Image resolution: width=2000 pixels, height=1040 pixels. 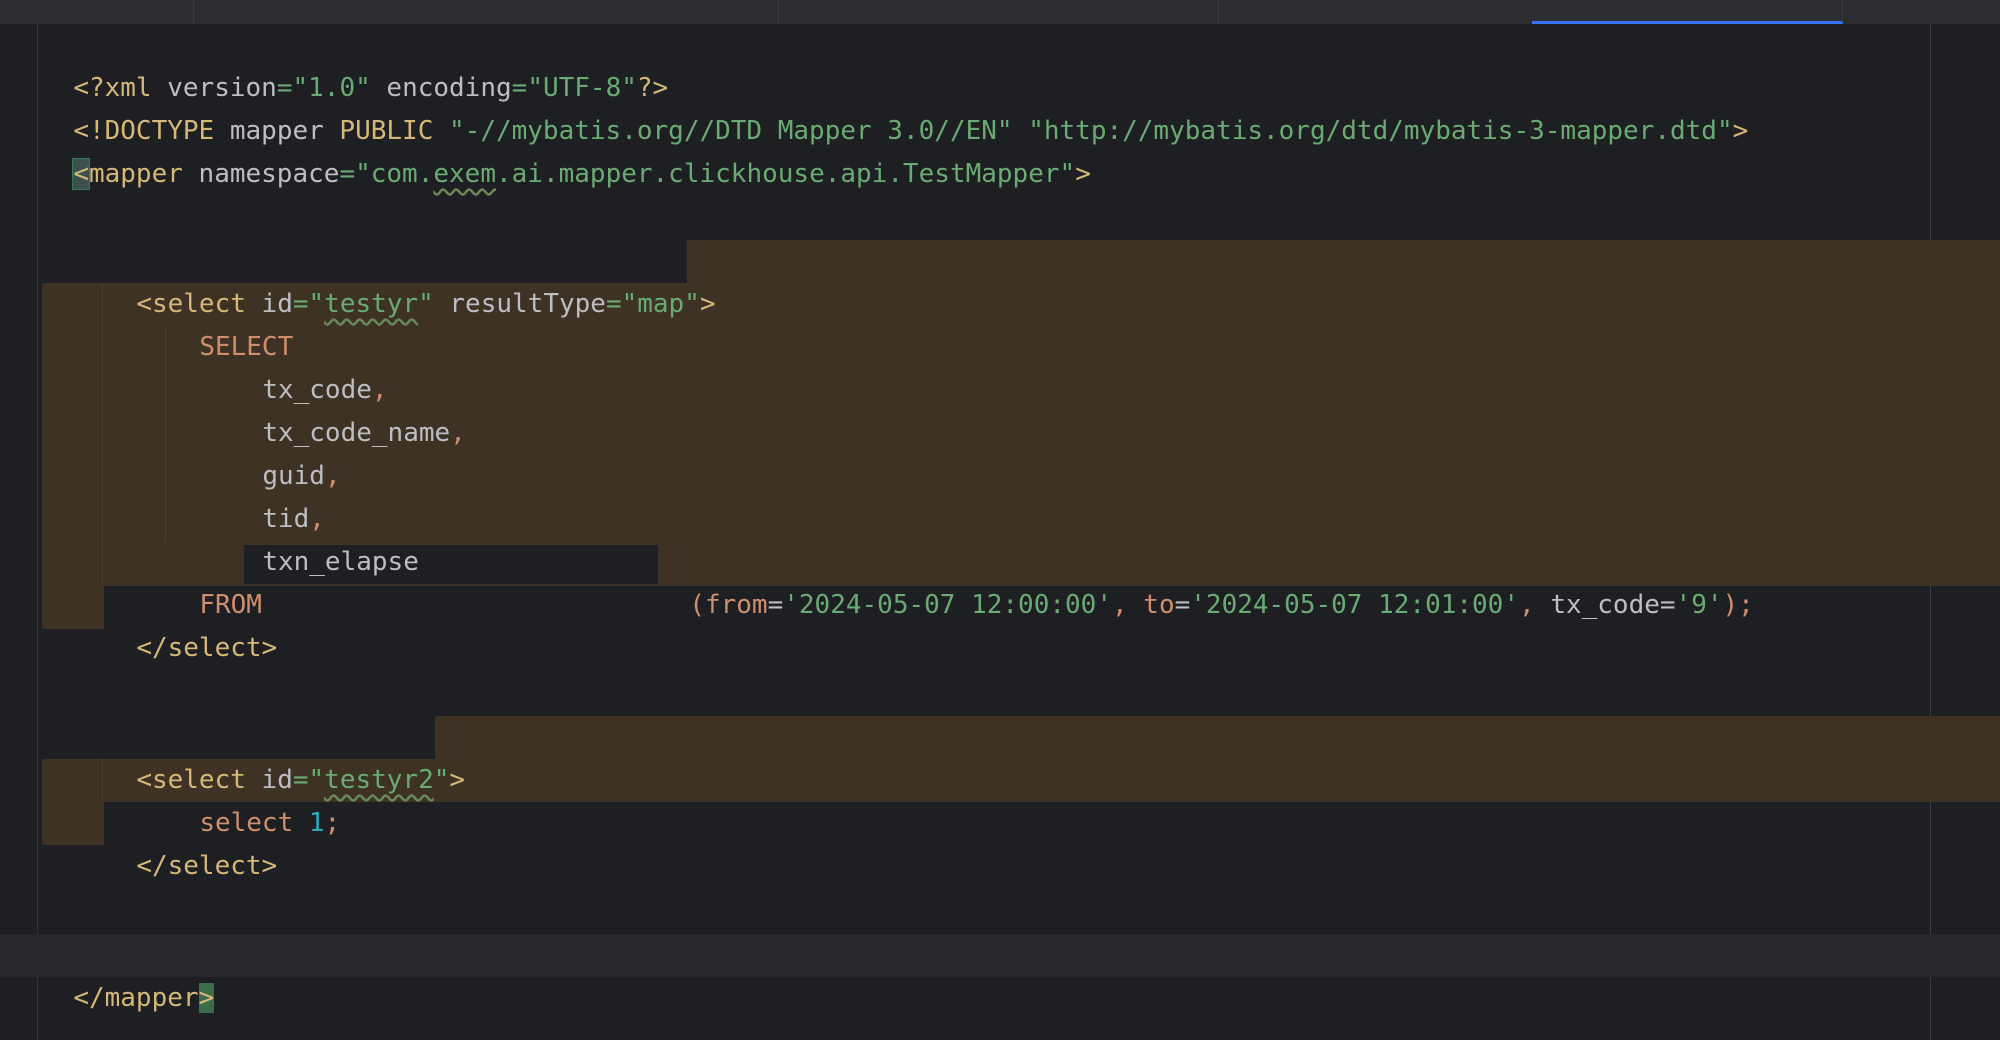 What do you see at coordinates (1354, 605) in the screenshot?
I see `param-value: '2024-05-07 12:01:00'` at bounding box center [1354, 605].